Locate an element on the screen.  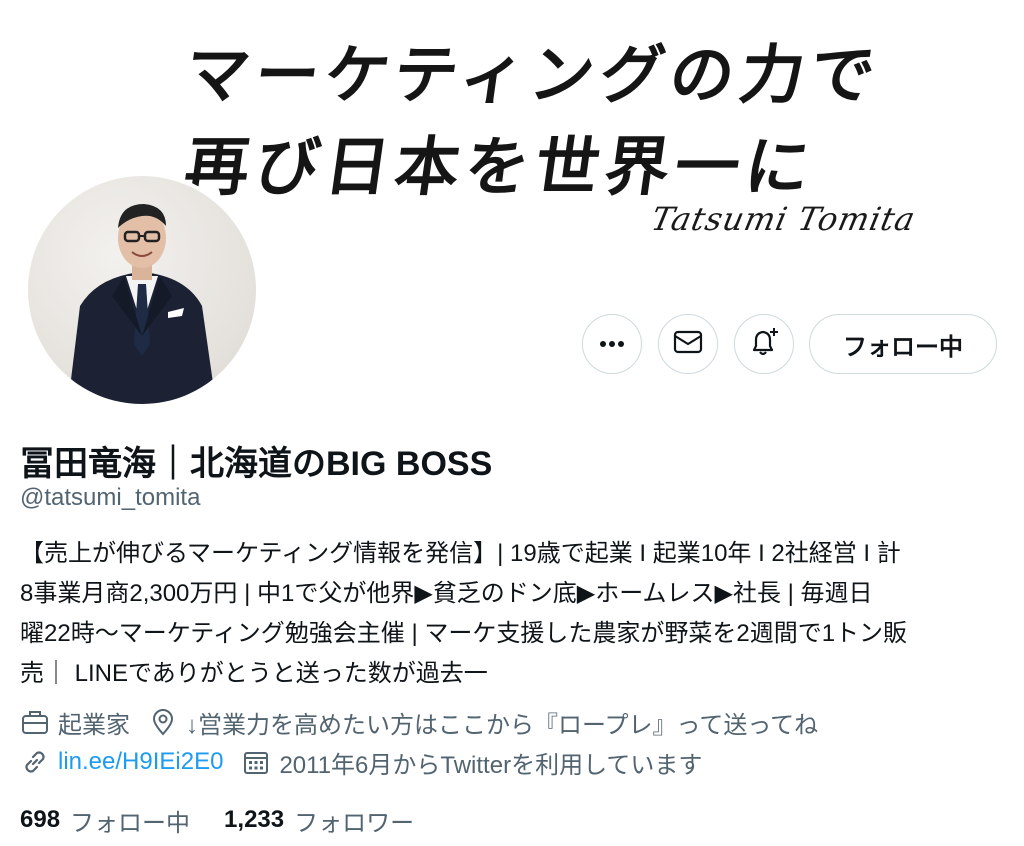
profession-label: 起業家 is located at coordinates (94, 725).